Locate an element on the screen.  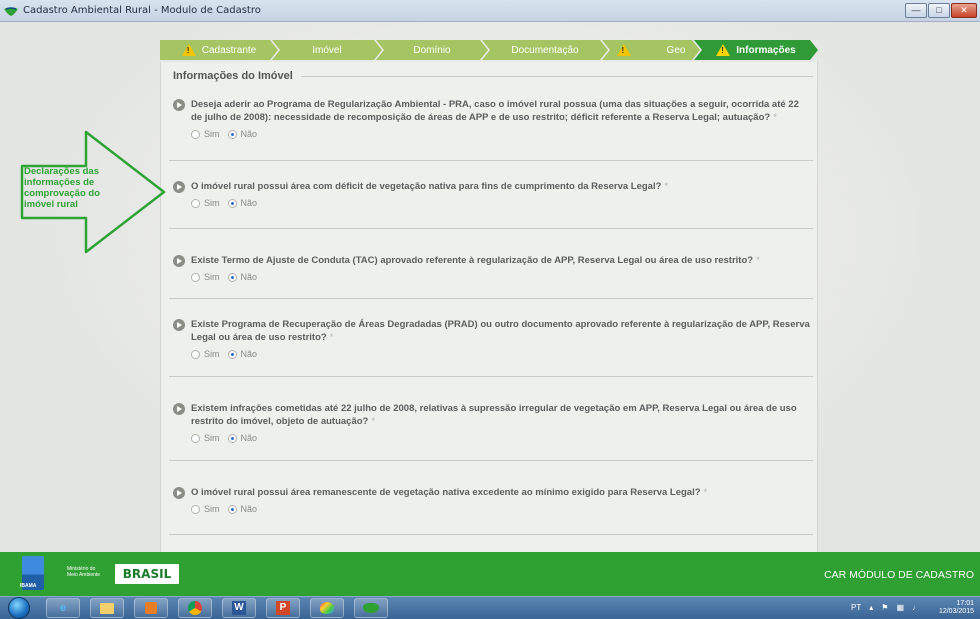
tab-geo: Geo is located at coordinates (651, 50).